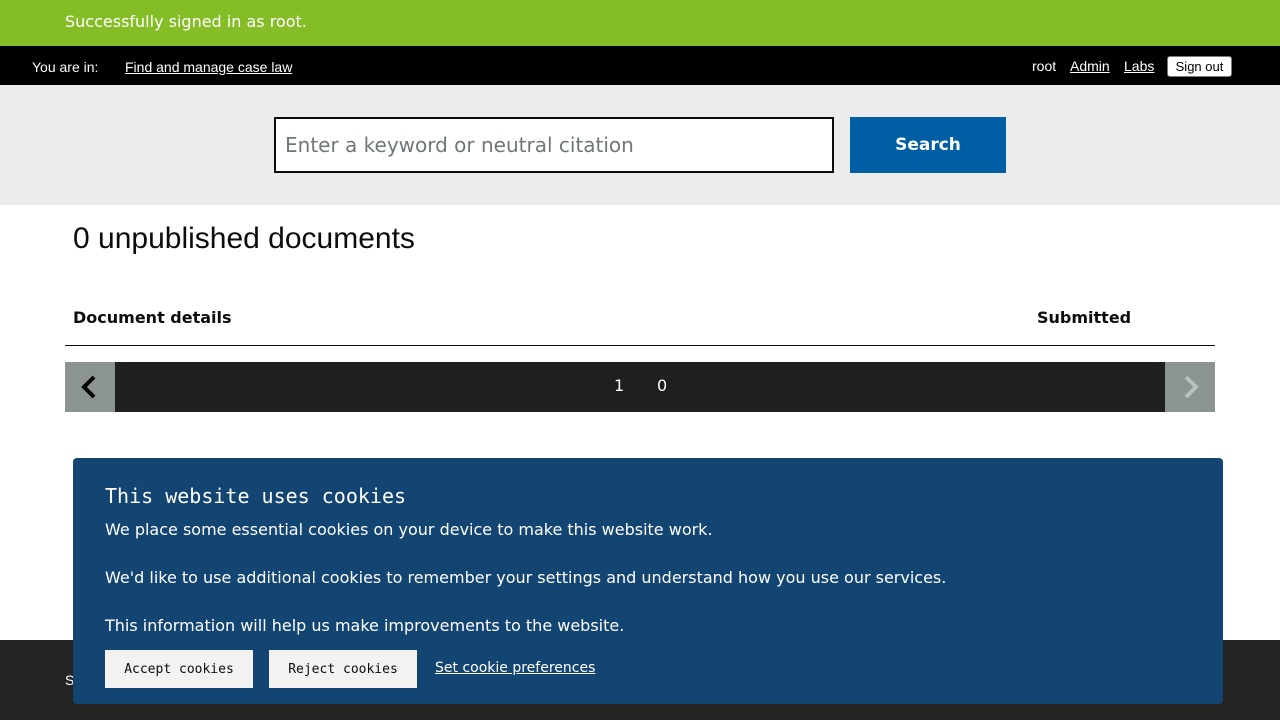  I want to click on next-page-button, so click(1190, 387).